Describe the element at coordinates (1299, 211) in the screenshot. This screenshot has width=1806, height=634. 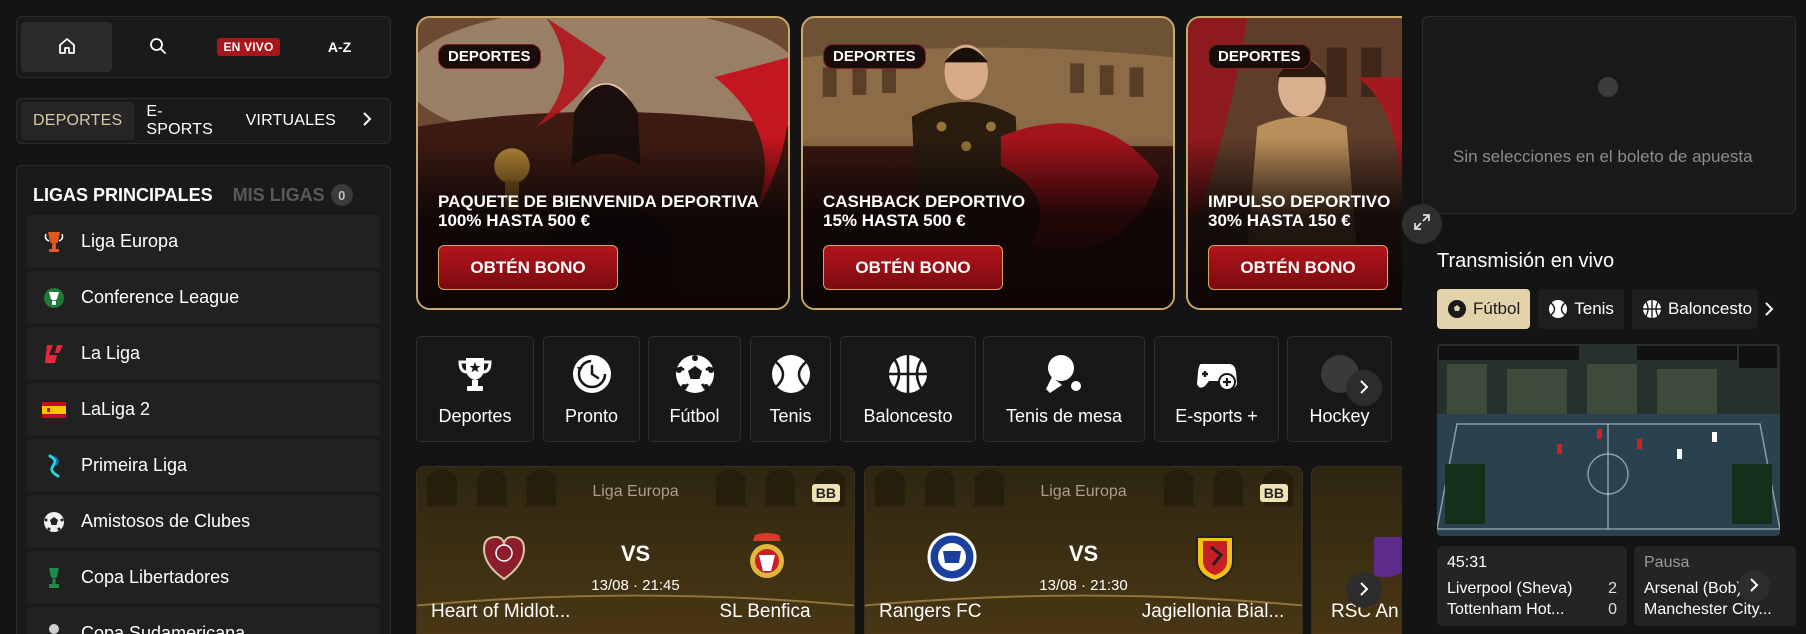
I see `promo-title: IMPULSO DEPORTIVO 30% HASTA 150 €` at that location.